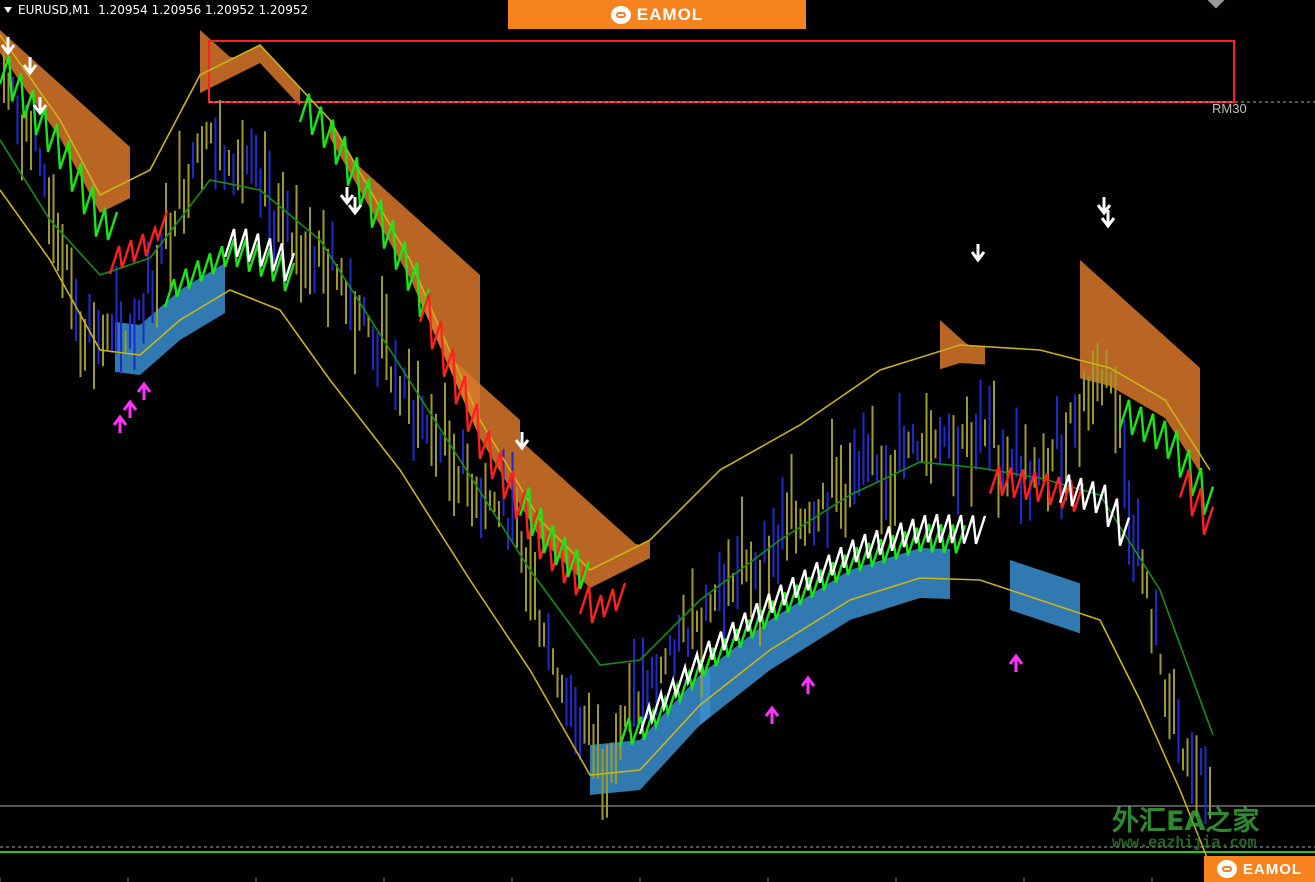 Image resolution: width=1315 pixels, height=882 pixels. I want to click on trend-line-white, so click(1094, 510).